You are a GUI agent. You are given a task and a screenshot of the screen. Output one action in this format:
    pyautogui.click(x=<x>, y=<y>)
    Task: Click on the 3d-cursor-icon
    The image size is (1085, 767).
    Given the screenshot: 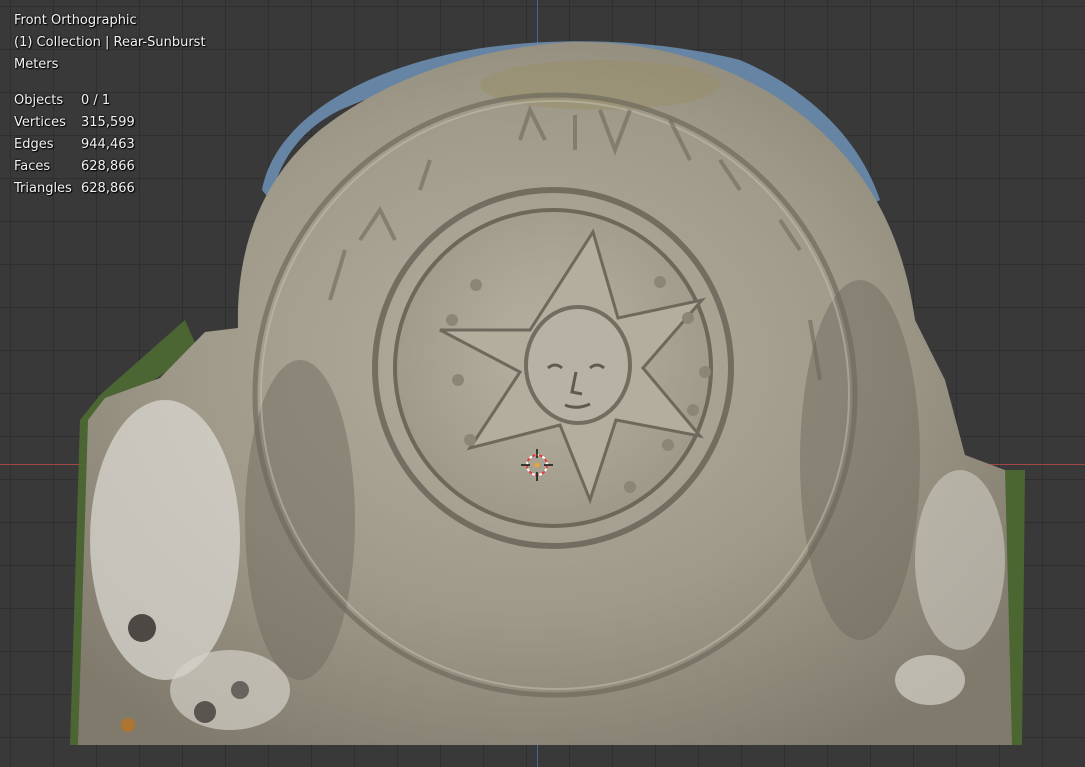 What is the action you would take?
    pyautogui.click(x=537, y=465)
    